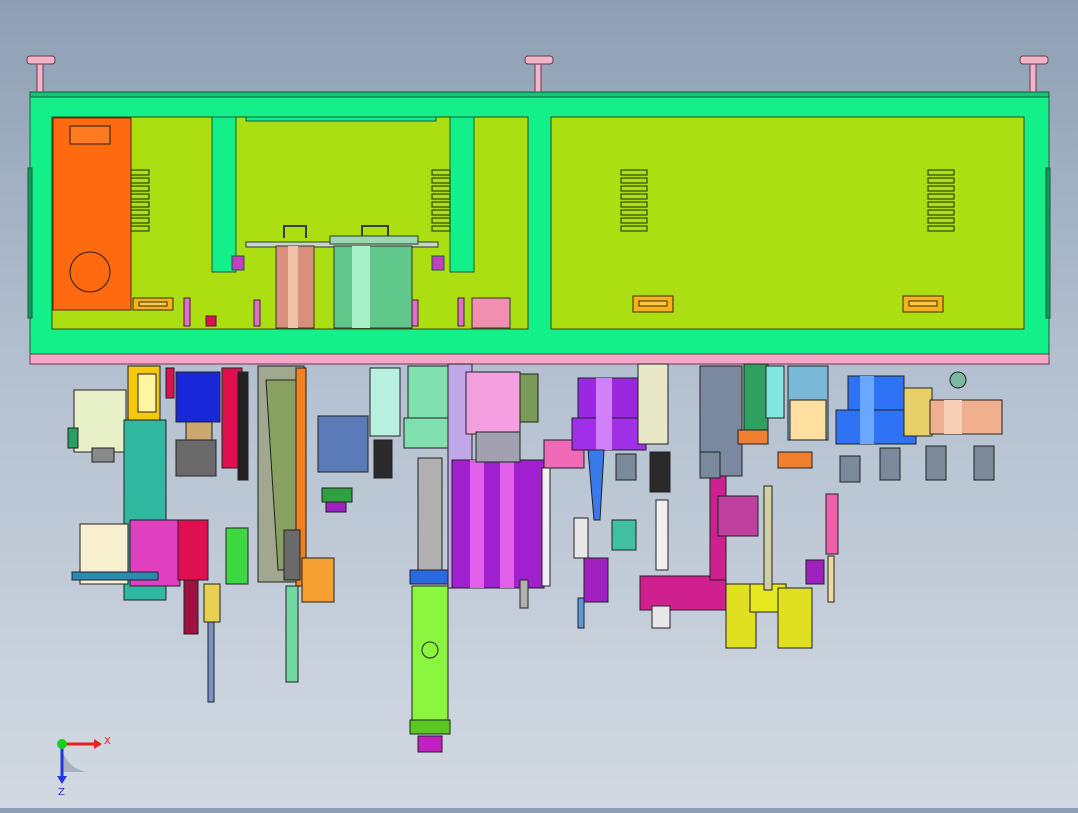  Describe the element at coordinates (537, 74) in the screenshot. I see `mounting-pins` at that location.